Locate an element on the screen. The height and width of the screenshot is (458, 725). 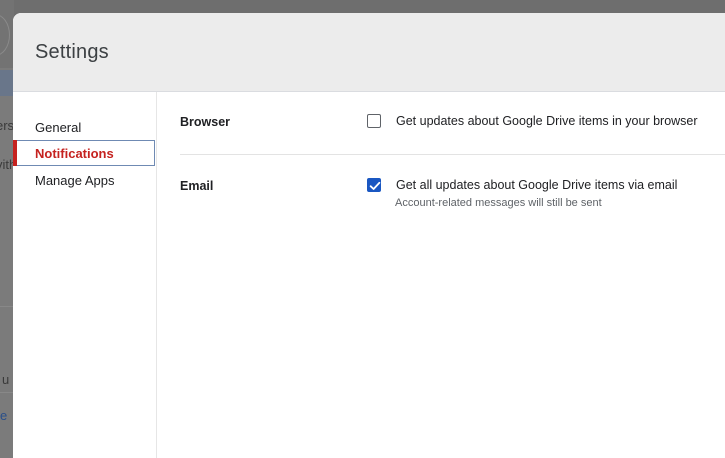
sidebar-item-label: Manage Apps is located at coordinates (75, 180).